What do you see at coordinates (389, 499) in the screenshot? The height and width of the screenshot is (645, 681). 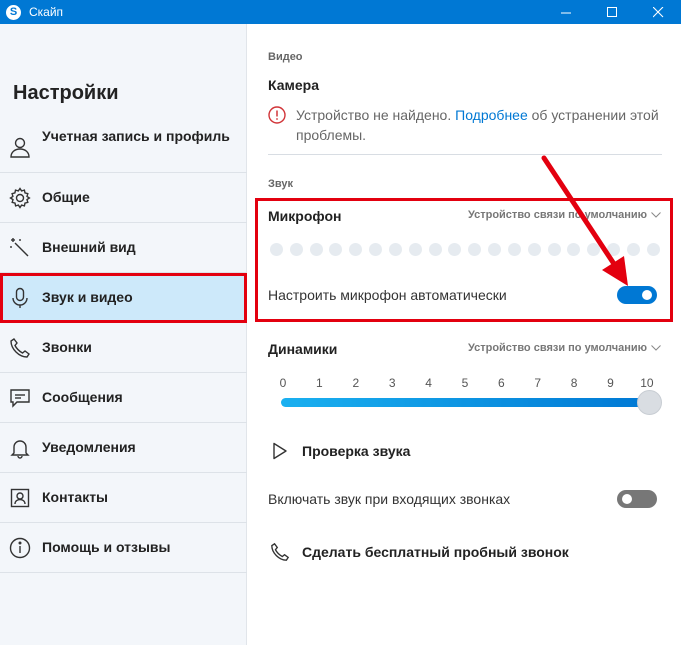 I see `incoming-ring-label: Включать звук при входящих звонках` at bounding box center [389, 499].